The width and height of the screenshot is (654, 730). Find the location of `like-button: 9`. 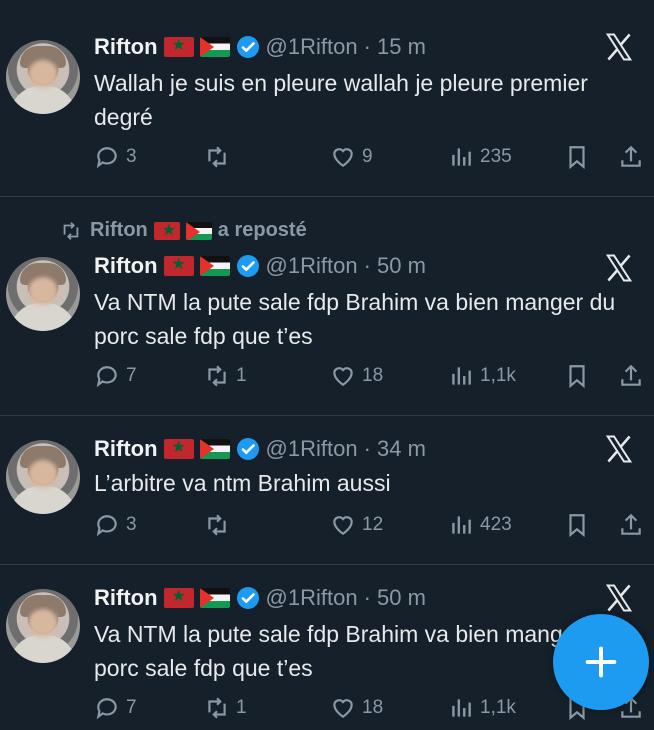

like-button: 9 is located at coordinates (351, 157).